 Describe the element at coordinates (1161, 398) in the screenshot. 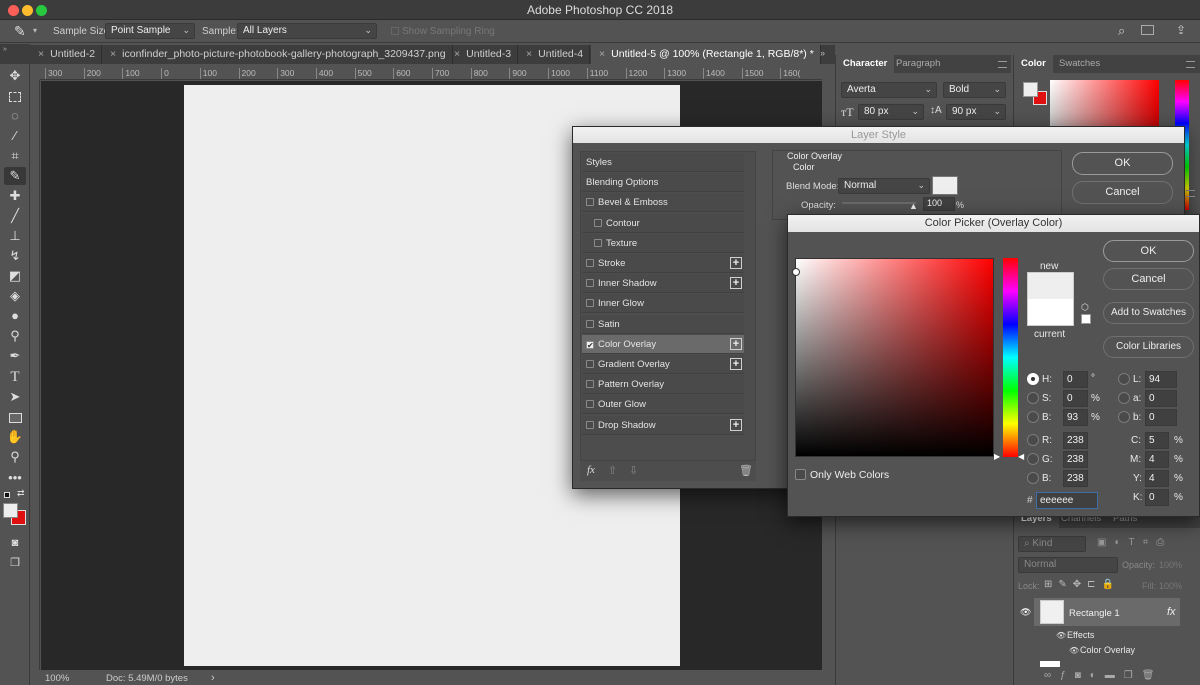

I see `lab-a-field: 0` at that location.